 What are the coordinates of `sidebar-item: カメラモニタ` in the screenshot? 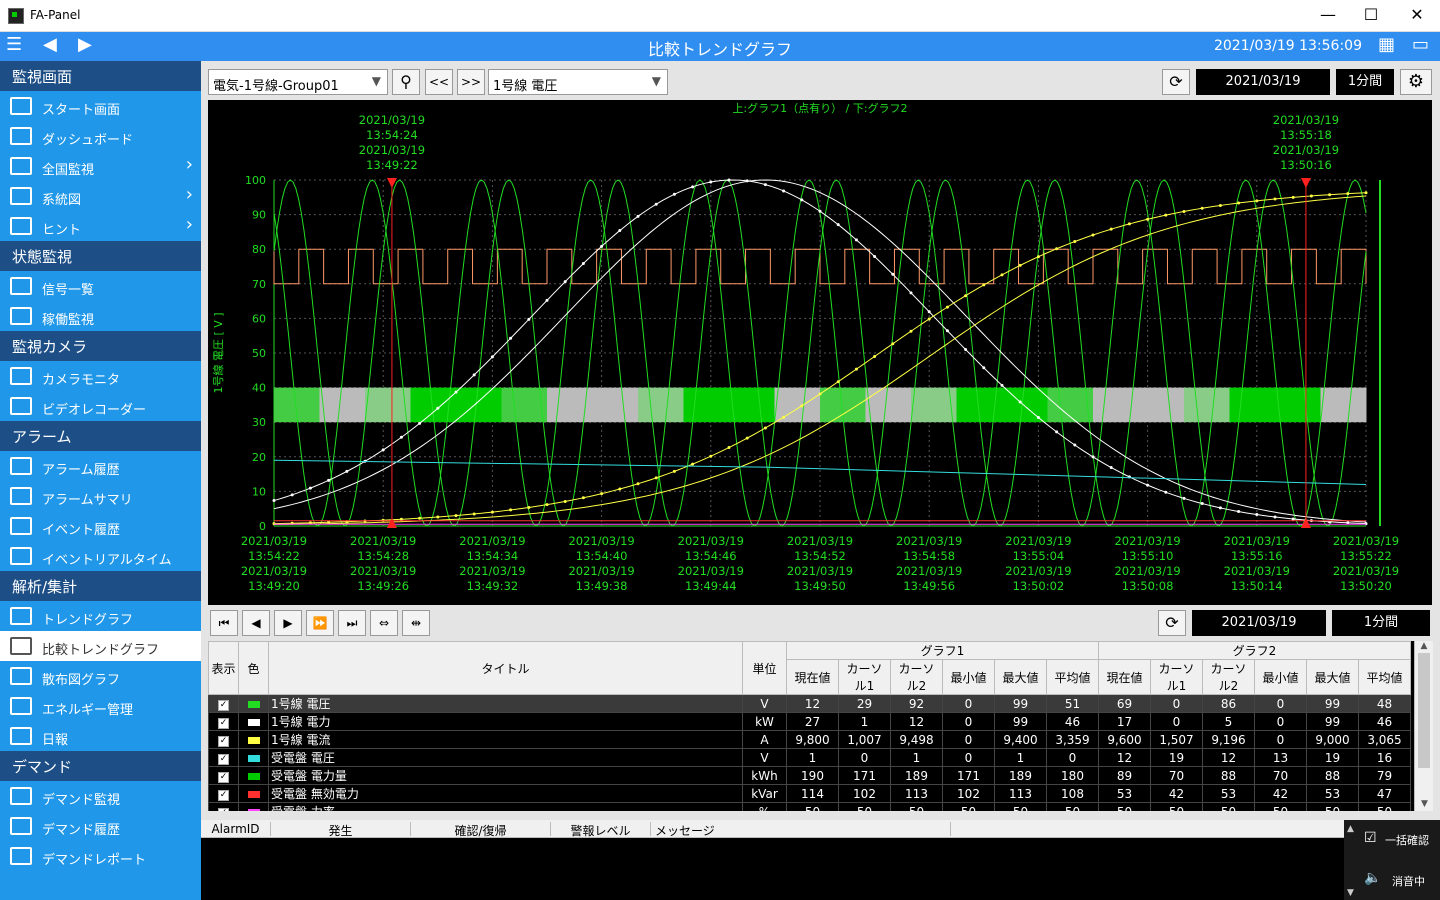 It's located at (100, 376).